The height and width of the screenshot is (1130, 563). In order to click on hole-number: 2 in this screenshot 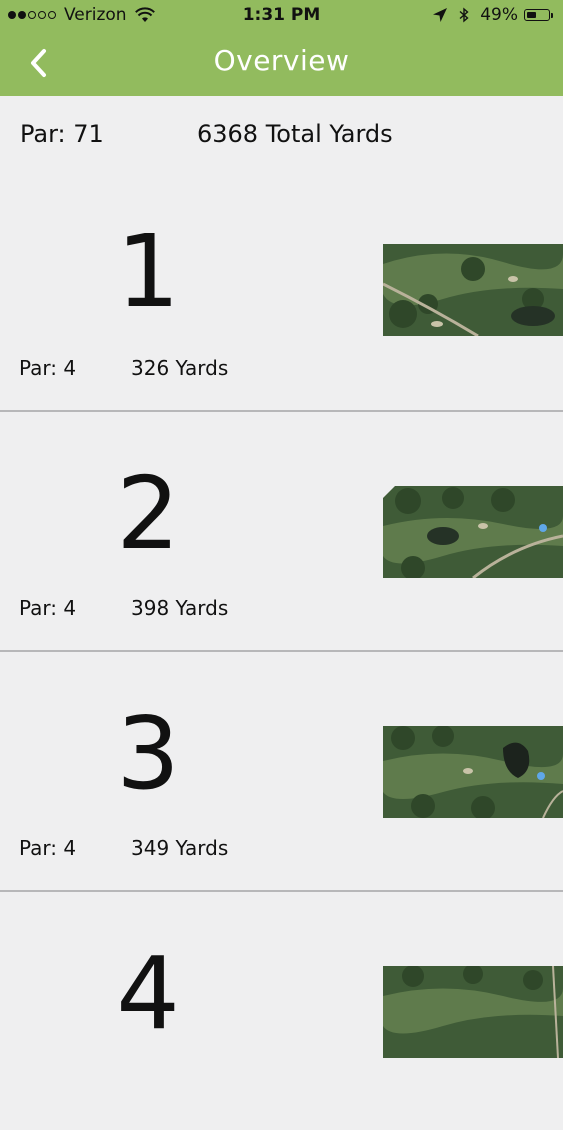, I will do `click(148, 513)`.